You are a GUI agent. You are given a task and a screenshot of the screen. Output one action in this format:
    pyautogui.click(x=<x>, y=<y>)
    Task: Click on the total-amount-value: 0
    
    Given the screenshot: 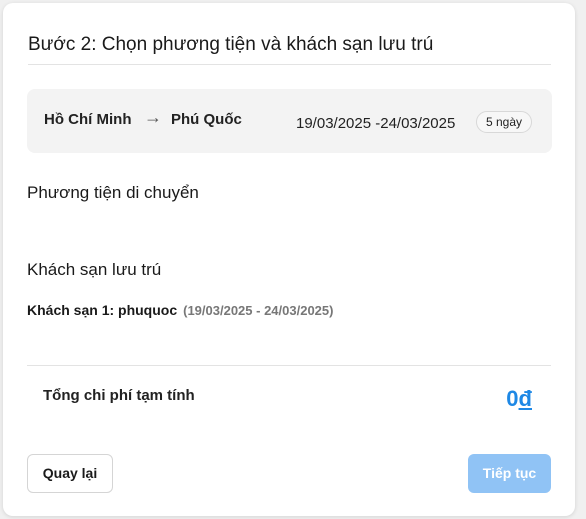 What is the action you would take?
    pyautogui.click(x=512, y=398)
    